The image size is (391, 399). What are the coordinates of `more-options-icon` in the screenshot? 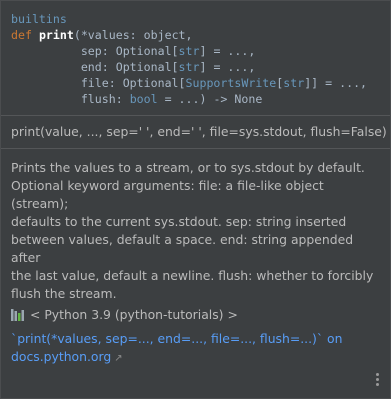 It's located at (378, 379).